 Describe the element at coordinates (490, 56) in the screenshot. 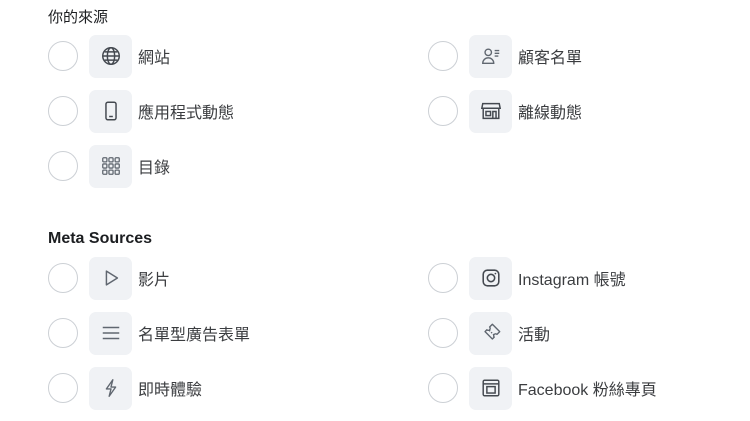

I see `customer-list-icon` at that location.